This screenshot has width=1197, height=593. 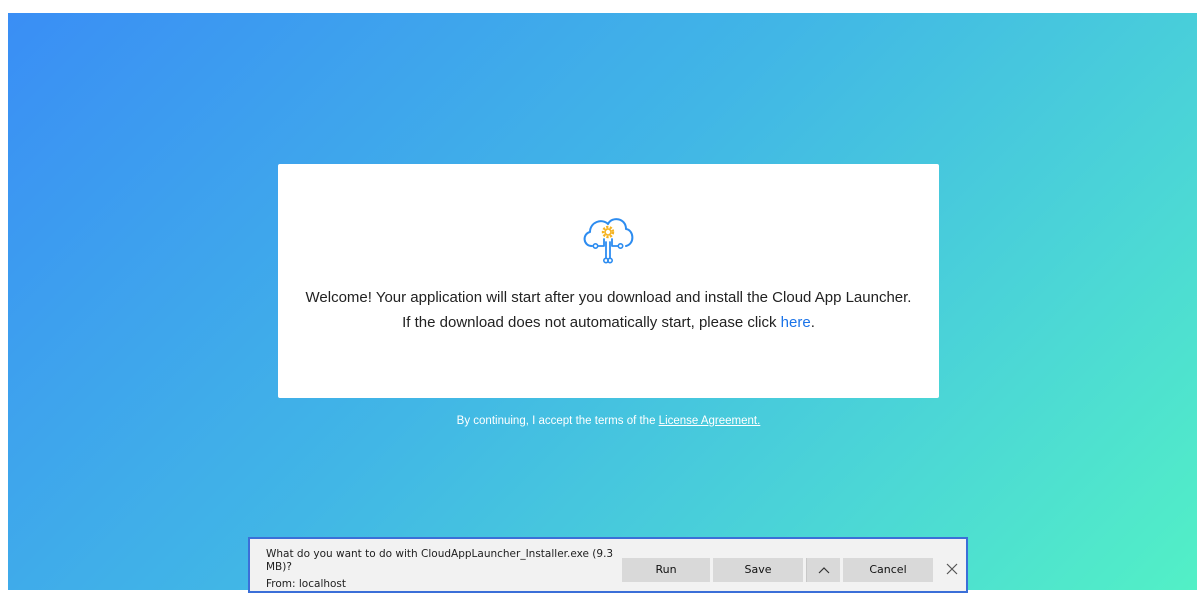 What do you see at coordinates (306, 584) in the screenshot?
I see `download-source: From: localhost` at bounding box center [306, 584].